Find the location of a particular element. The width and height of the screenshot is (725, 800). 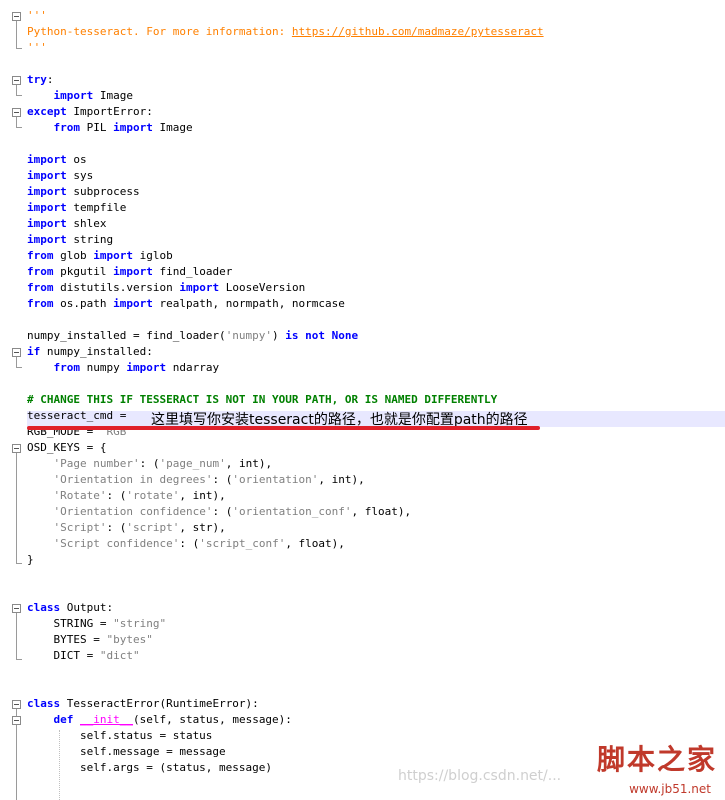

code-line: 'Page number': ('page_num', int), is located at coordinates (285, 464).